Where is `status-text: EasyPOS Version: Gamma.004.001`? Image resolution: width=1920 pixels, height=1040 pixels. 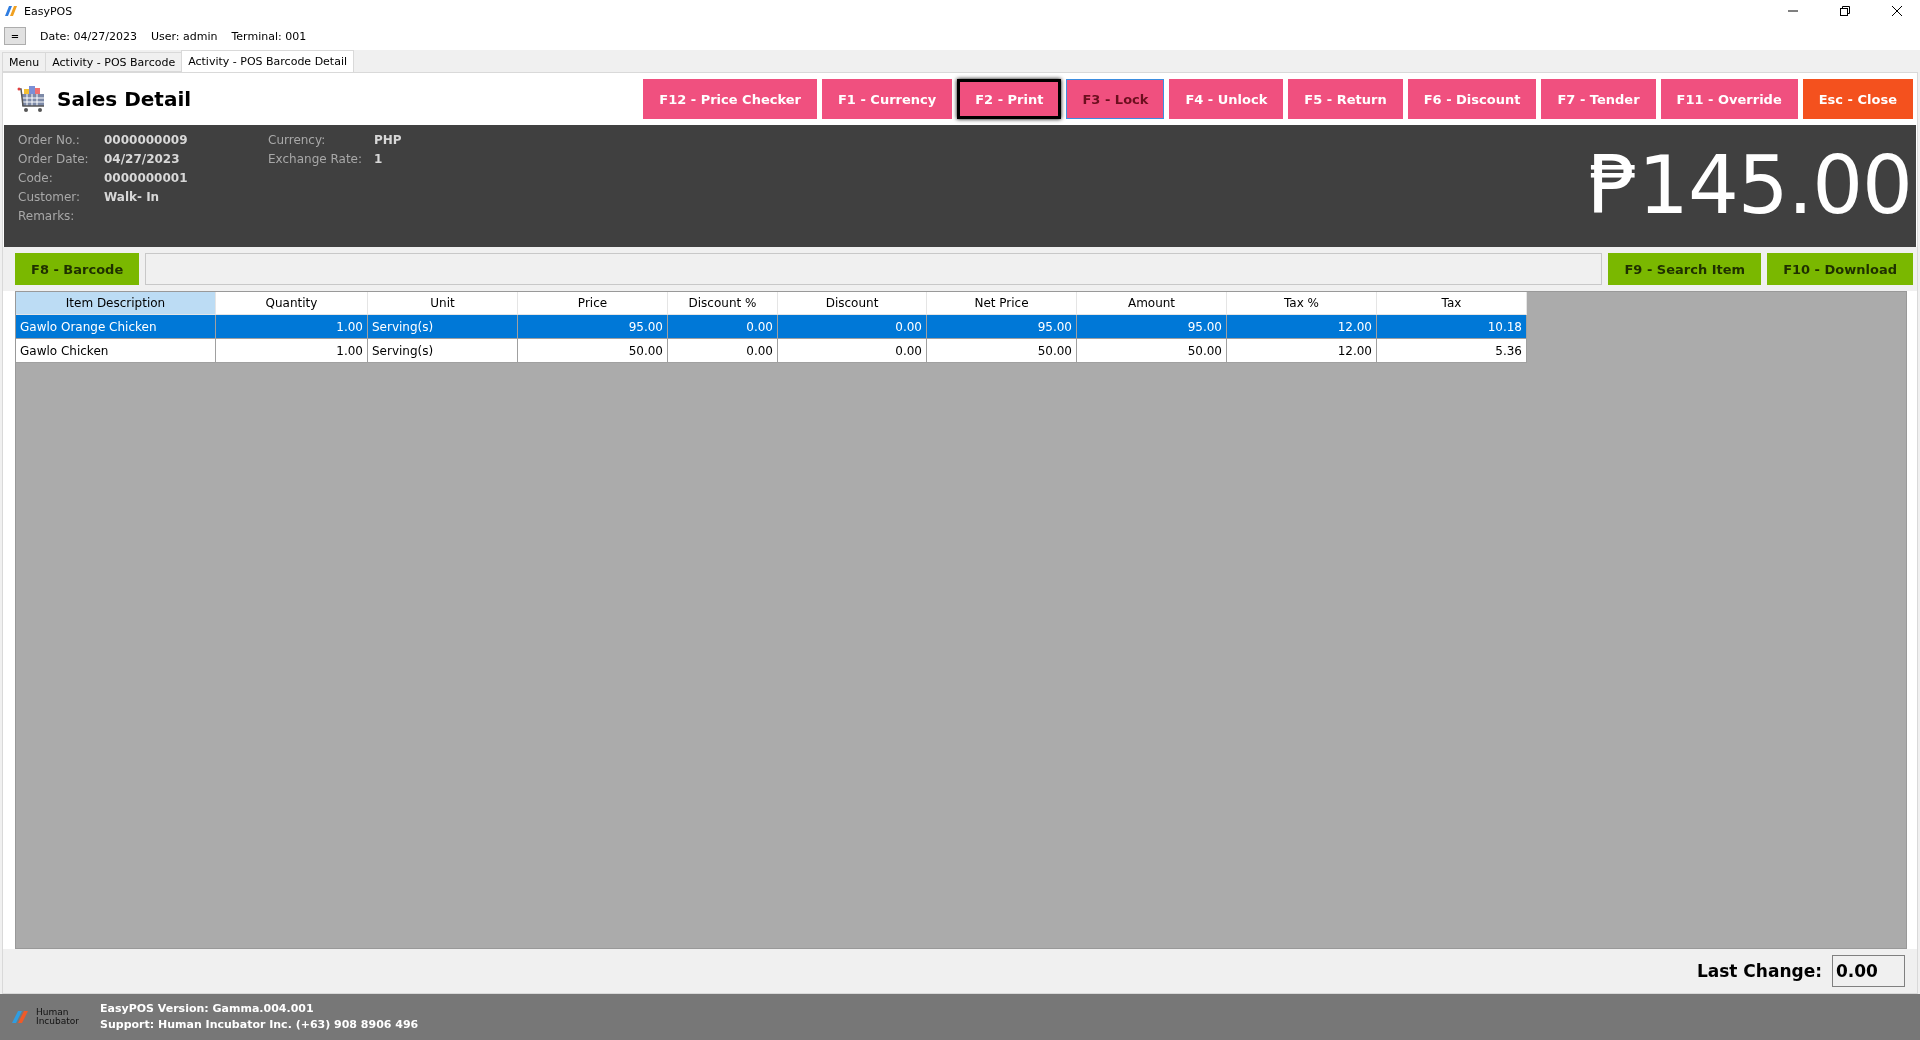 status-text: EasyPOS Version: Gamma.004.001 is located at coordinates (207, 1009).